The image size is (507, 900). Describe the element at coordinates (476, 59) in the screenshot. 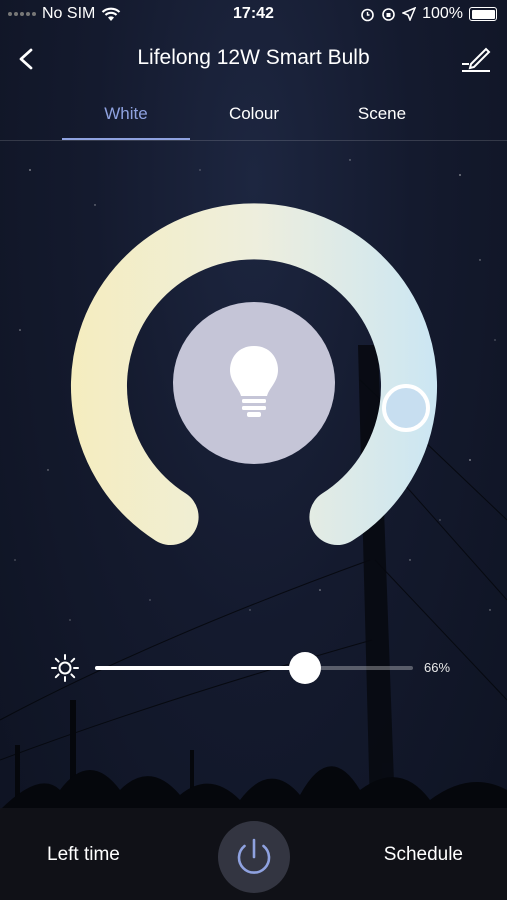

I see `edit-icon` at that location.